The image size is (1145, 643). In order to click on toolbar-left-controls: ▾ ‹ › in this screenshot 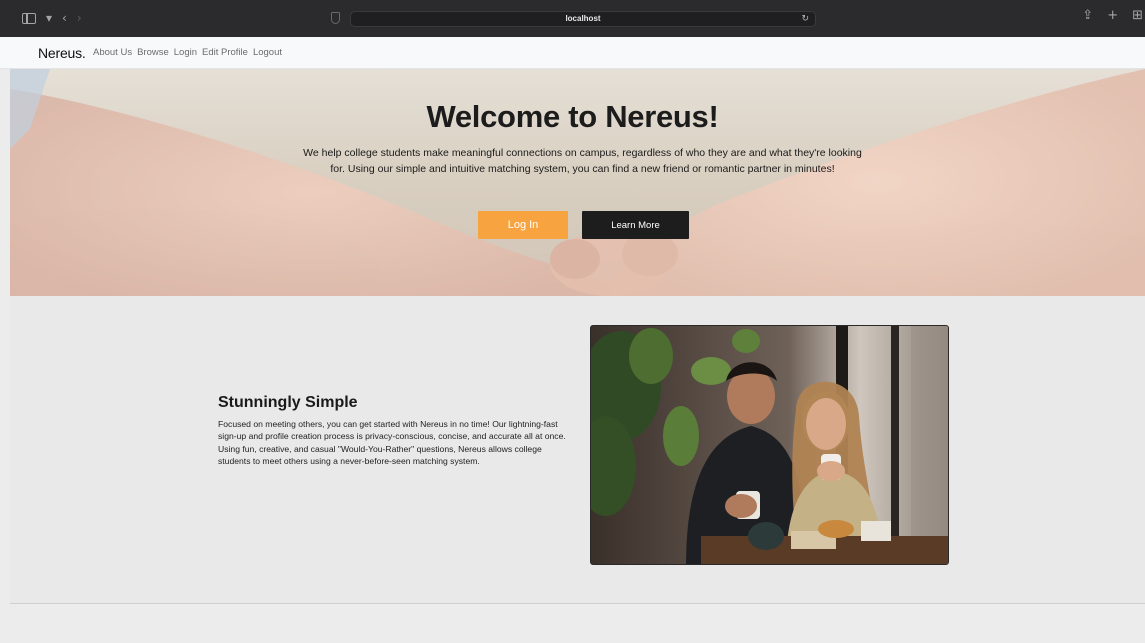, I will do `click(52, 18)`.